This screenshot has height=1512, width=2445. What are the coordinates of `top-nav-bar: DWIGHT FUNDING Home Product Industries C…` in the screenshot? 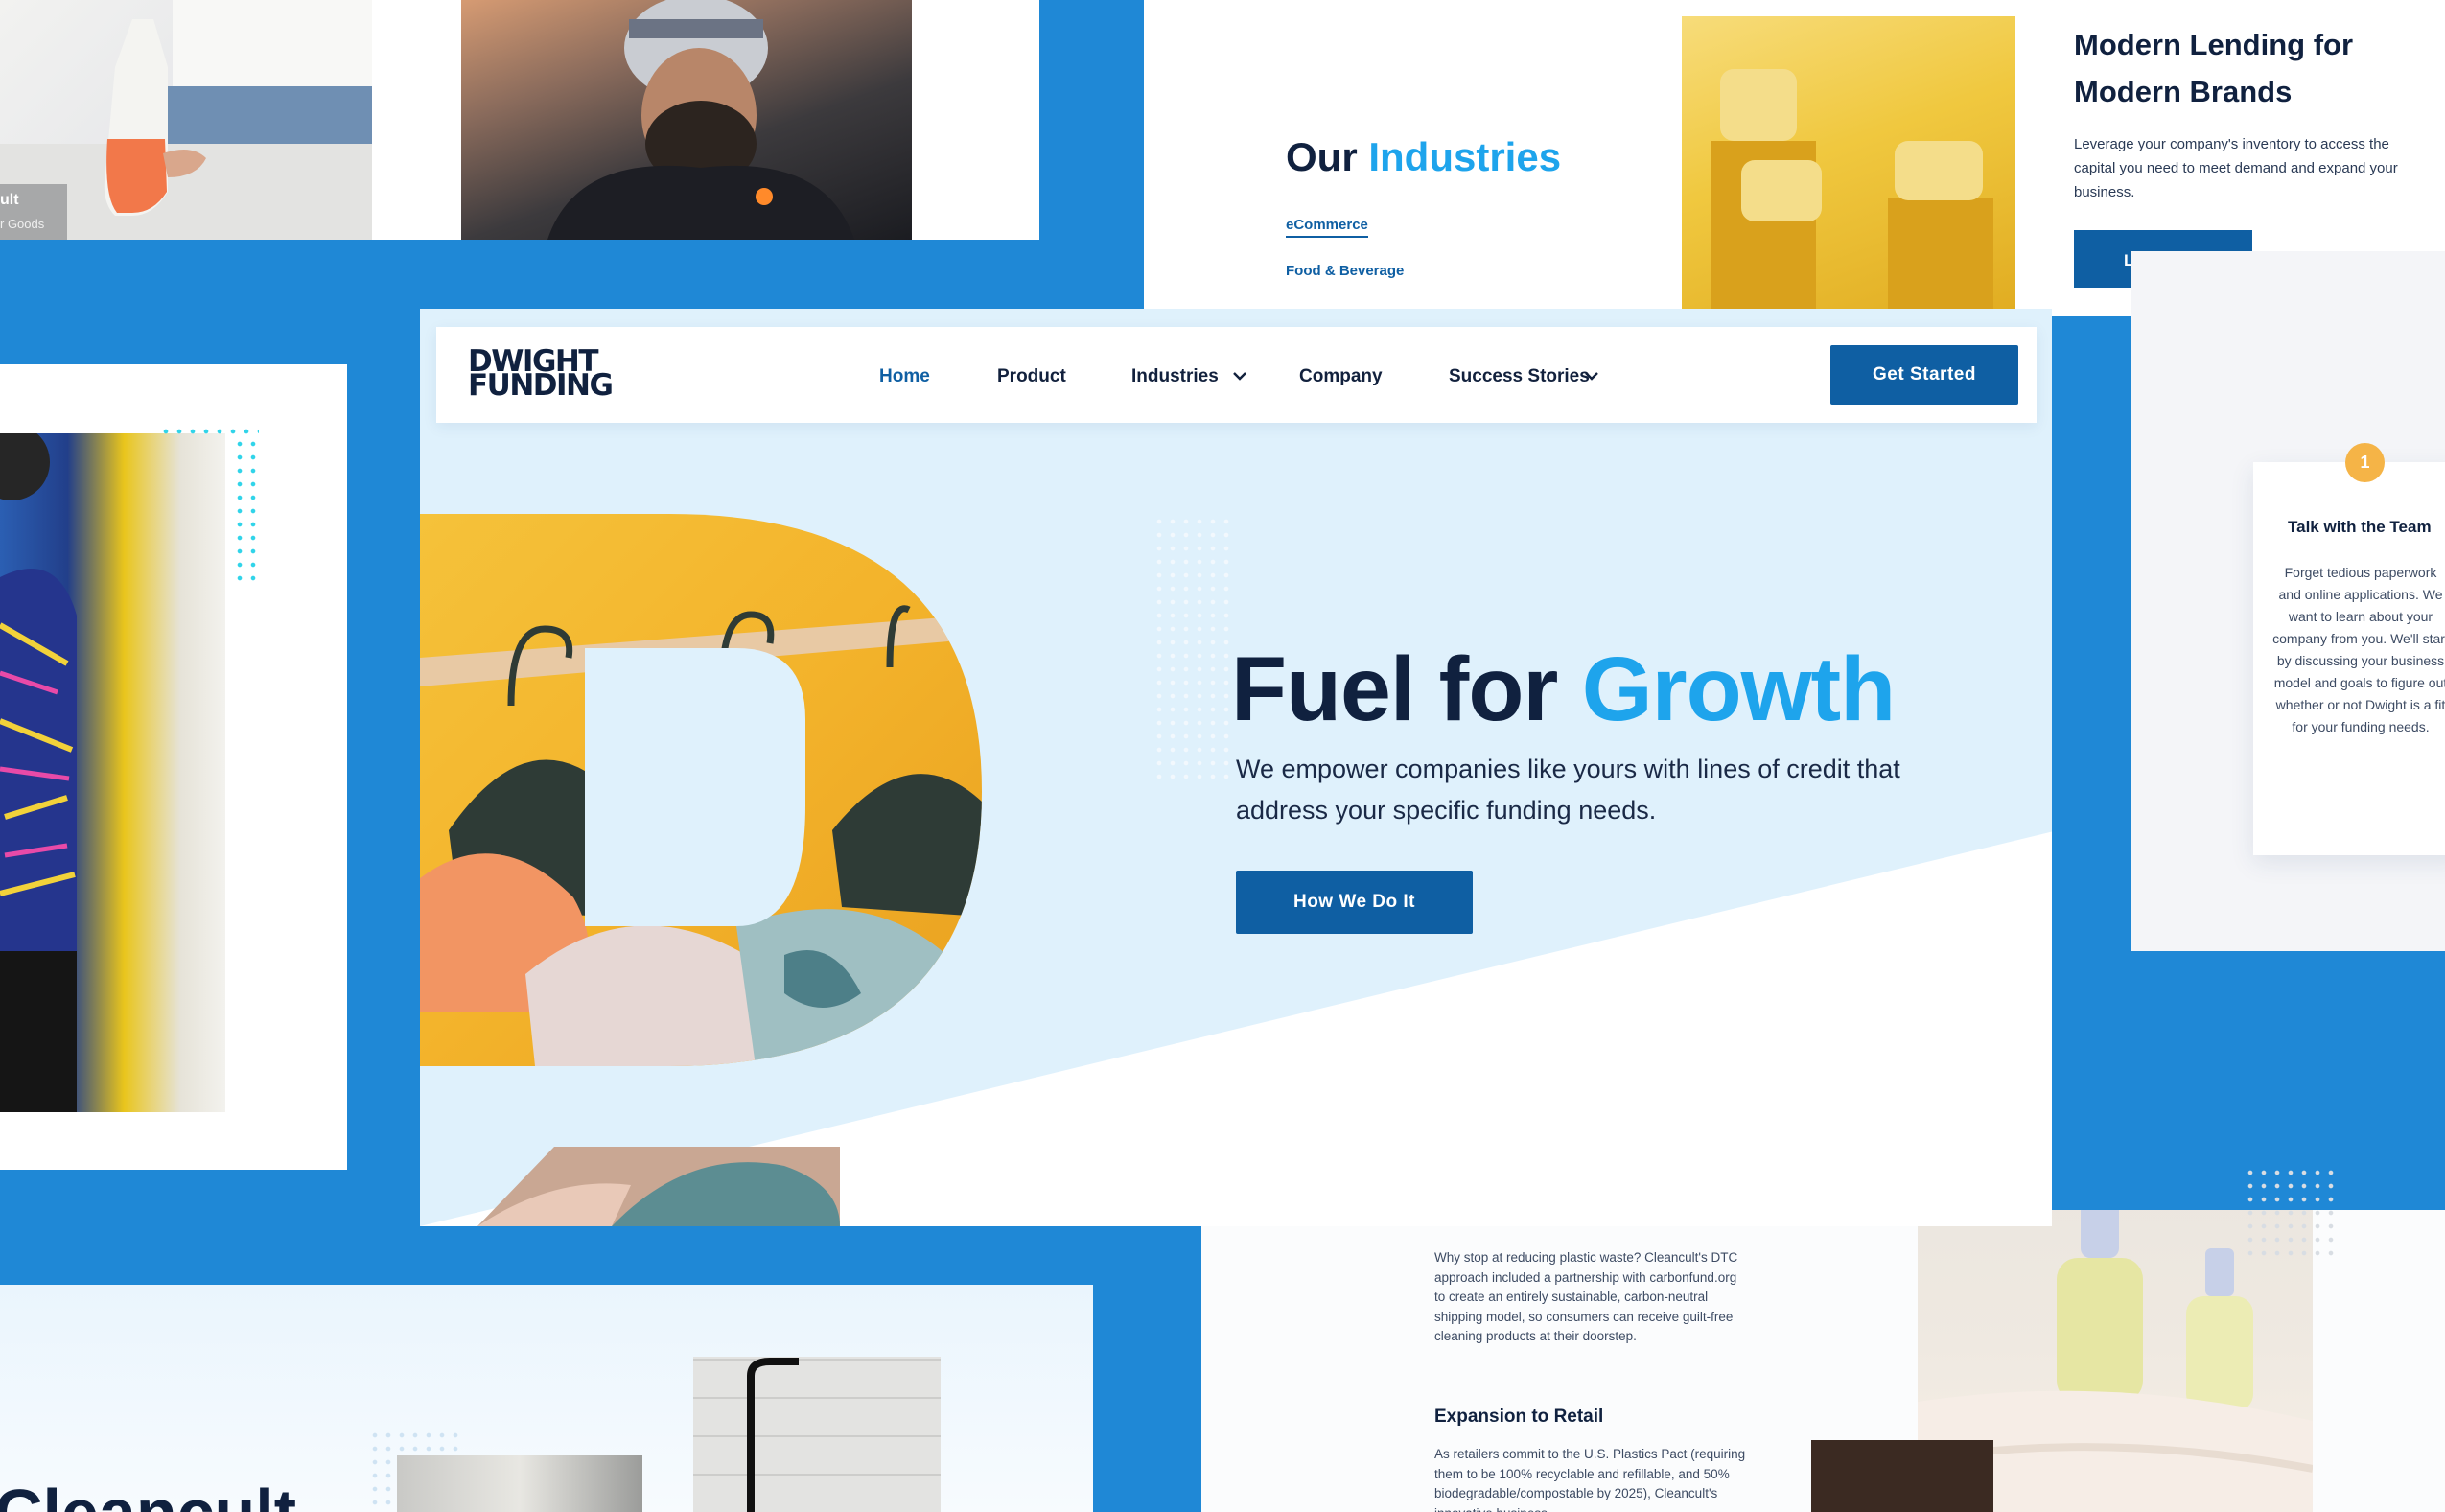 It's located at (1237, 375).